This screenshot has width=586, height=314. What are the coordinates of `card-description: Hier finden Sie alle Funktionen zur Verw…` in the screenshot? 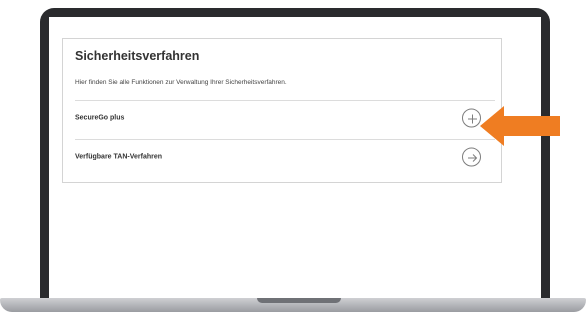 It's located at (181, 82).